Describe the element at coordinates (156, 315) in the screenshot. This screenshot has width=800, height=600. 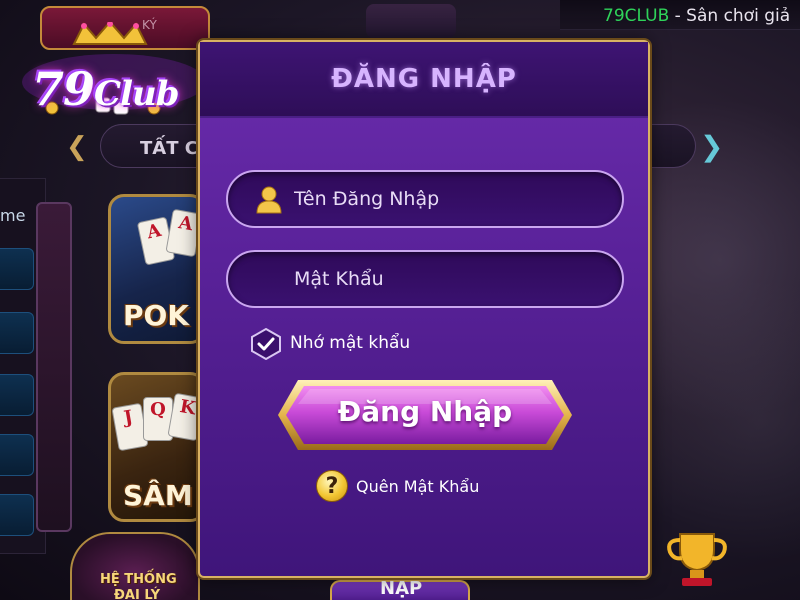
I see `game-tile-label: POK` at that location.